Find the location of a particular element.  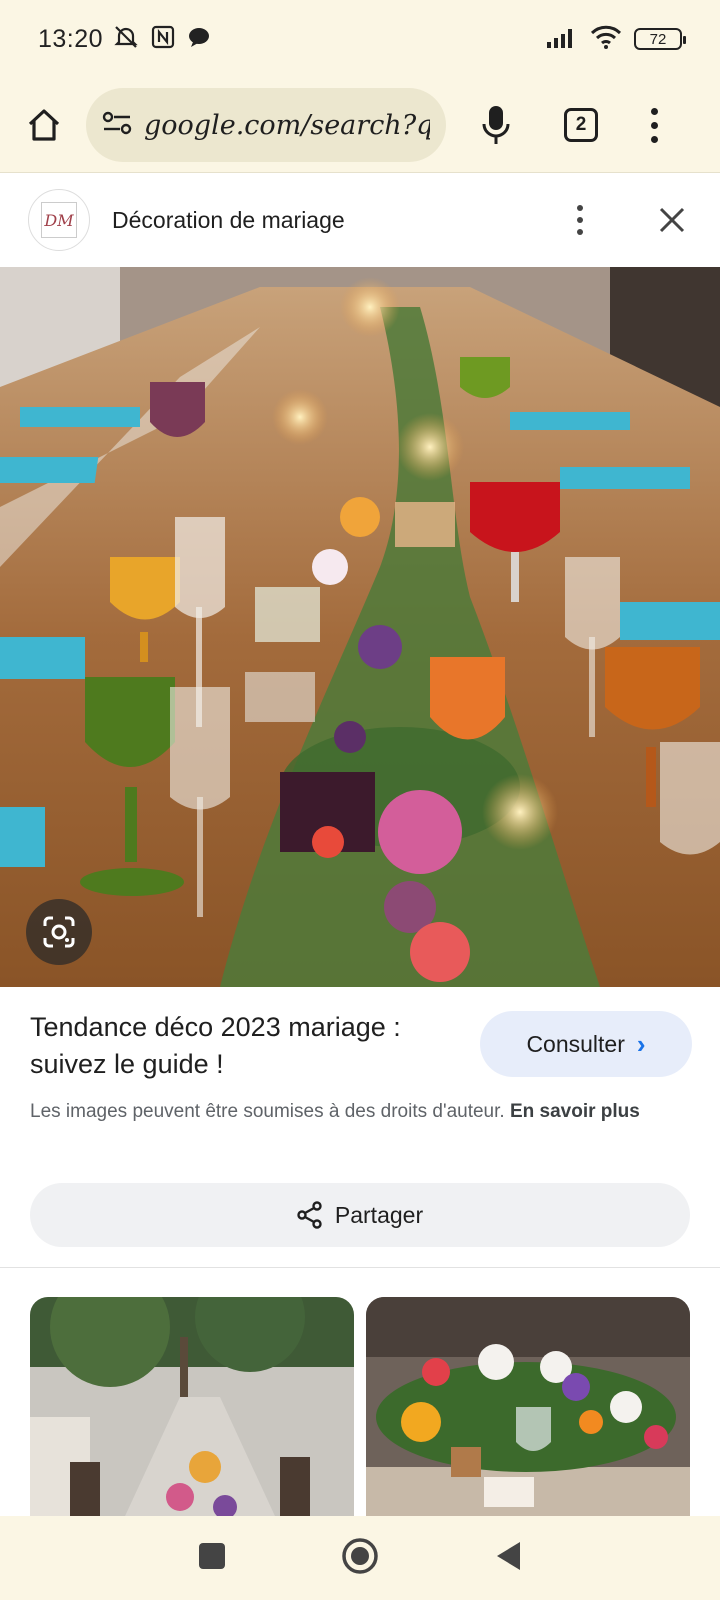

url-bar: google.com/search?q= is located at coordinates (266, 125).